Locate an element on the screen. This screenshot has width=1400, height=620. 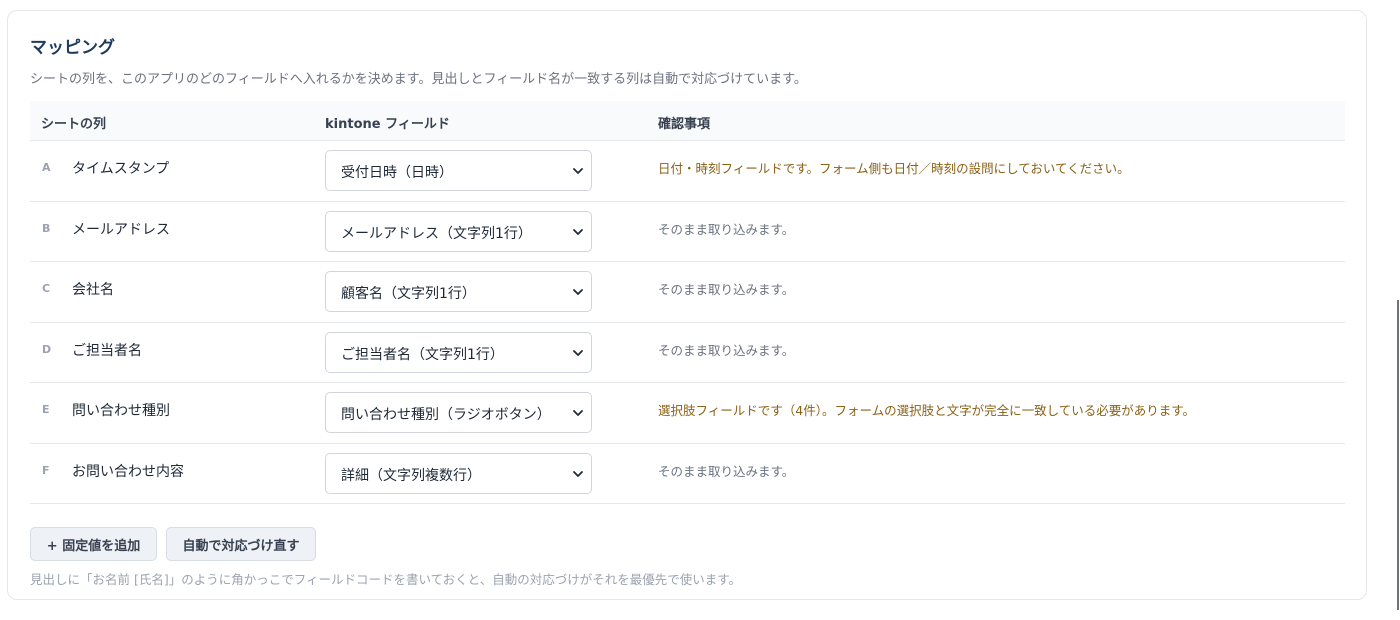
column-letter: B is located at coordinates (46, 228).